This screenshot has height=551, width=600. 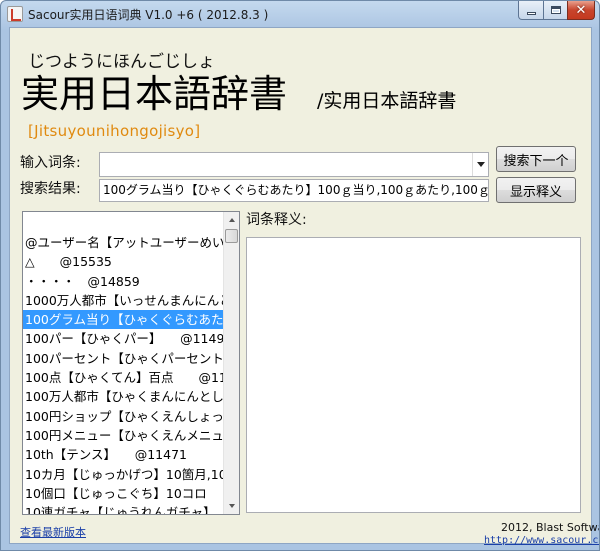 I want to click on list-item: 100パー【ひゃくパー】 @1149, so click(x=124, y=338).